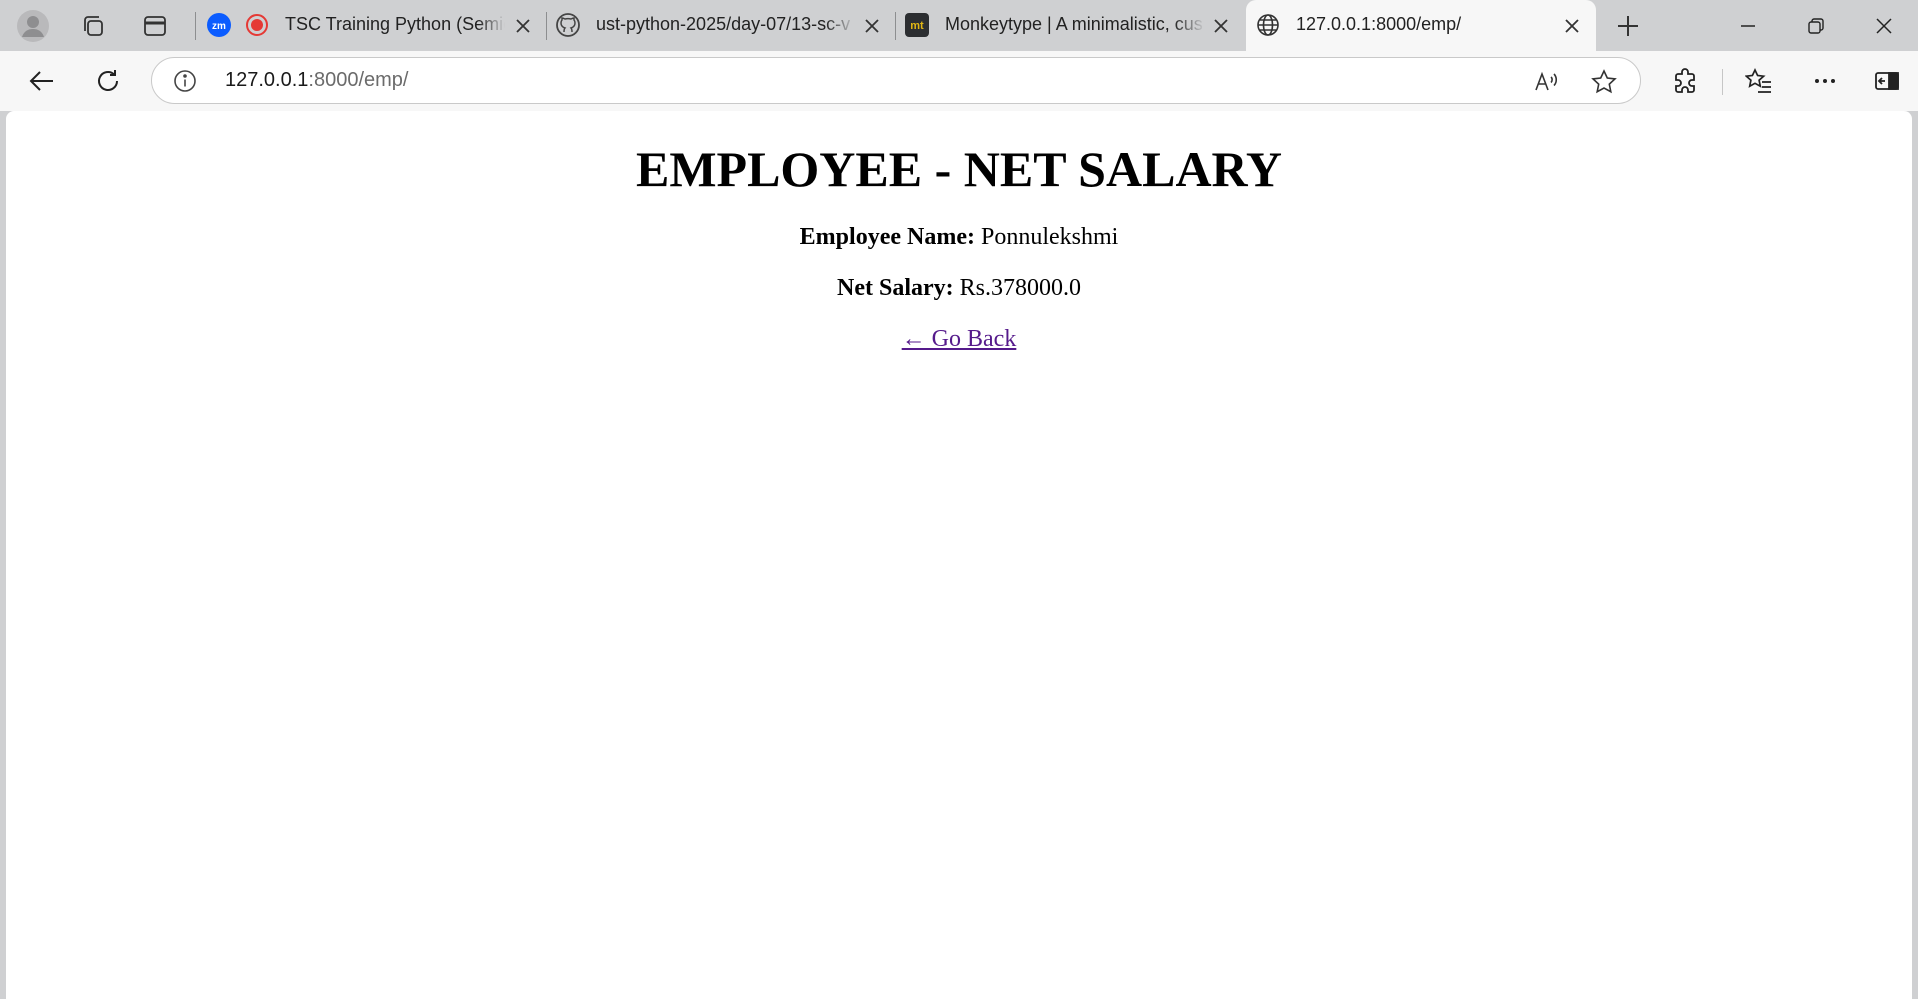  What do you see at coordinates (267, 80) in the screenshot?
I see `url-host: 127.0.0.1` at bounding box center [267, 80].